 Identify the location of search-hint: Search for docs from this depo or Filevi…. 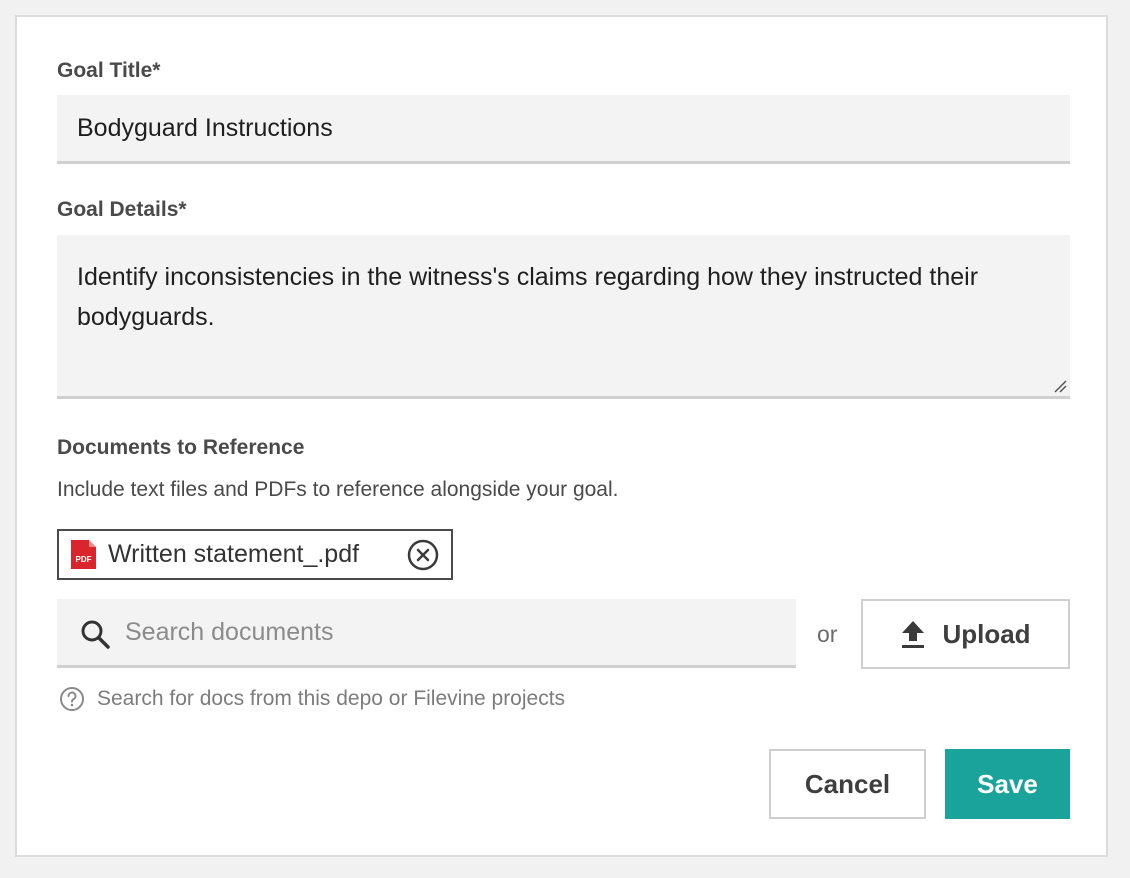
(312, 699).